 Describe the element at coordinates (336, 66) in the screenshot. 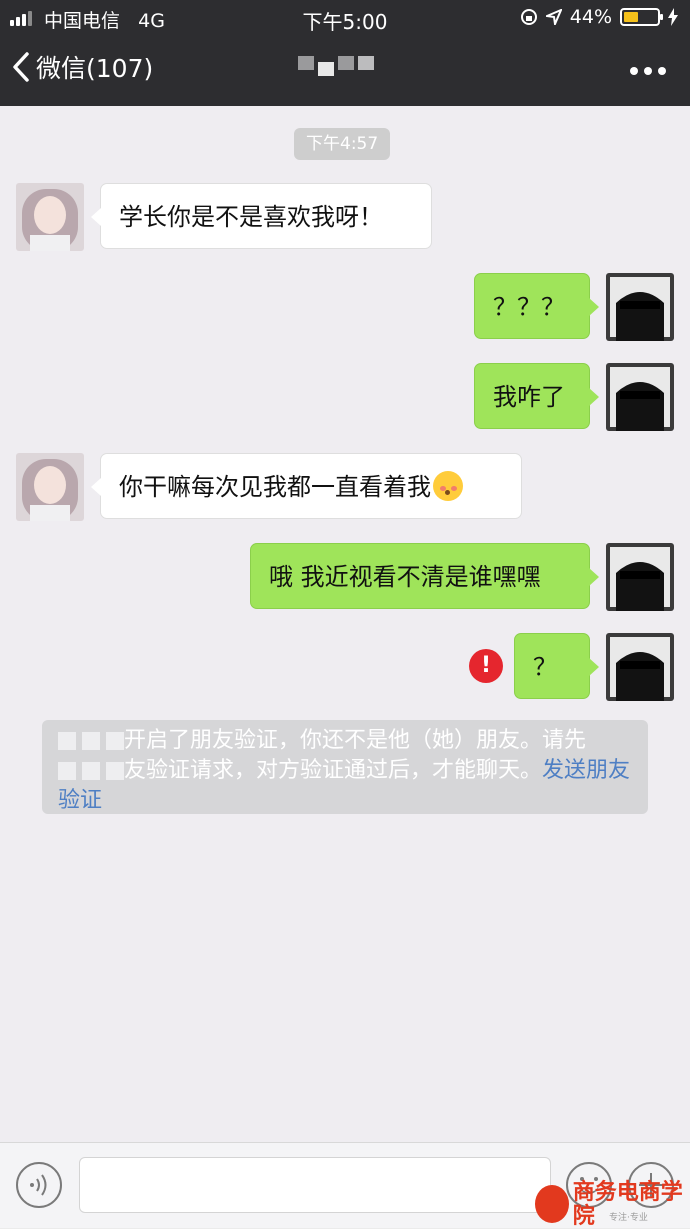

I see `contact-name-censored` at that location.